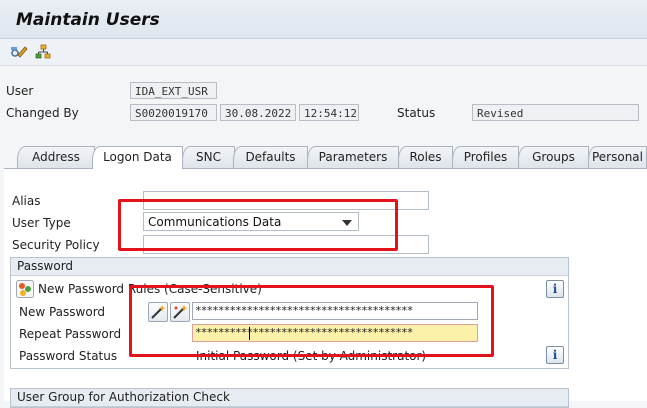 The image size is (647, 408). What do you see at coordinates (26, 201) in the screenshot?
I see `alias-label: Alias` at bounding box center [26, 201].